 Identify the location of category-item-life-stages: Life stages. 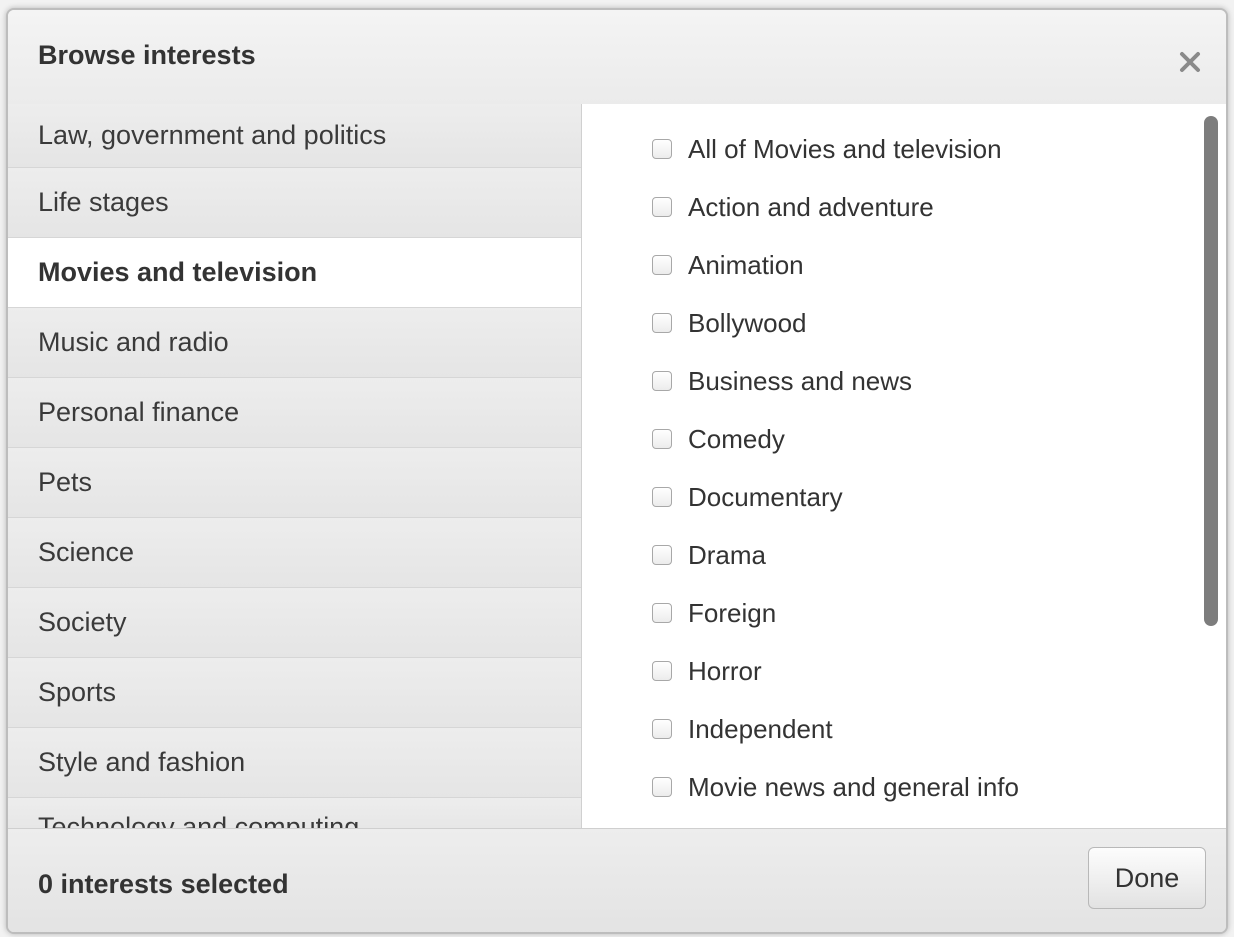
(294, 203).